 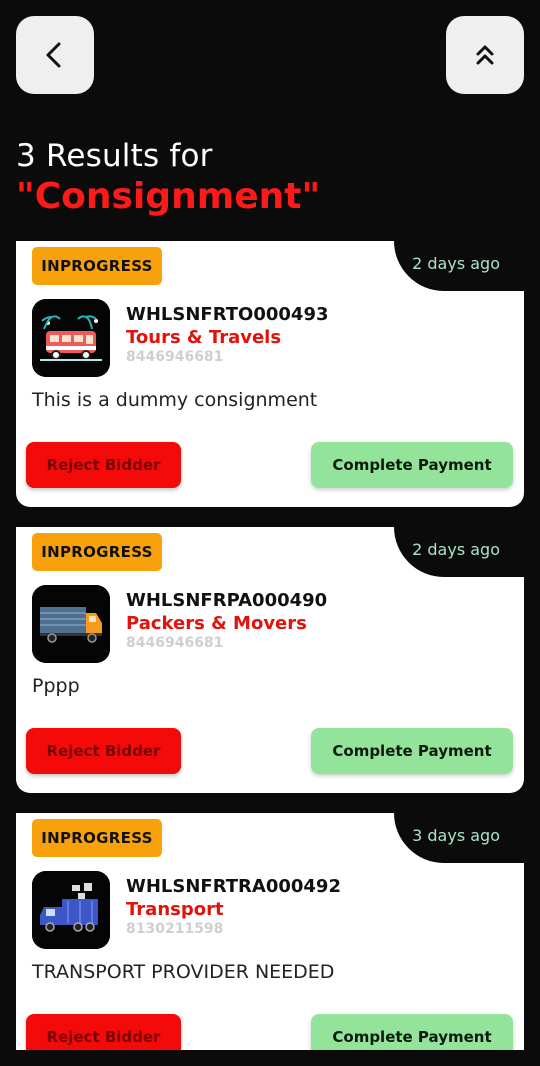 What do you see at coordinates (175, 909) in the screenshot?
I see `category-label: Transport` at bounding box center [175, 909].